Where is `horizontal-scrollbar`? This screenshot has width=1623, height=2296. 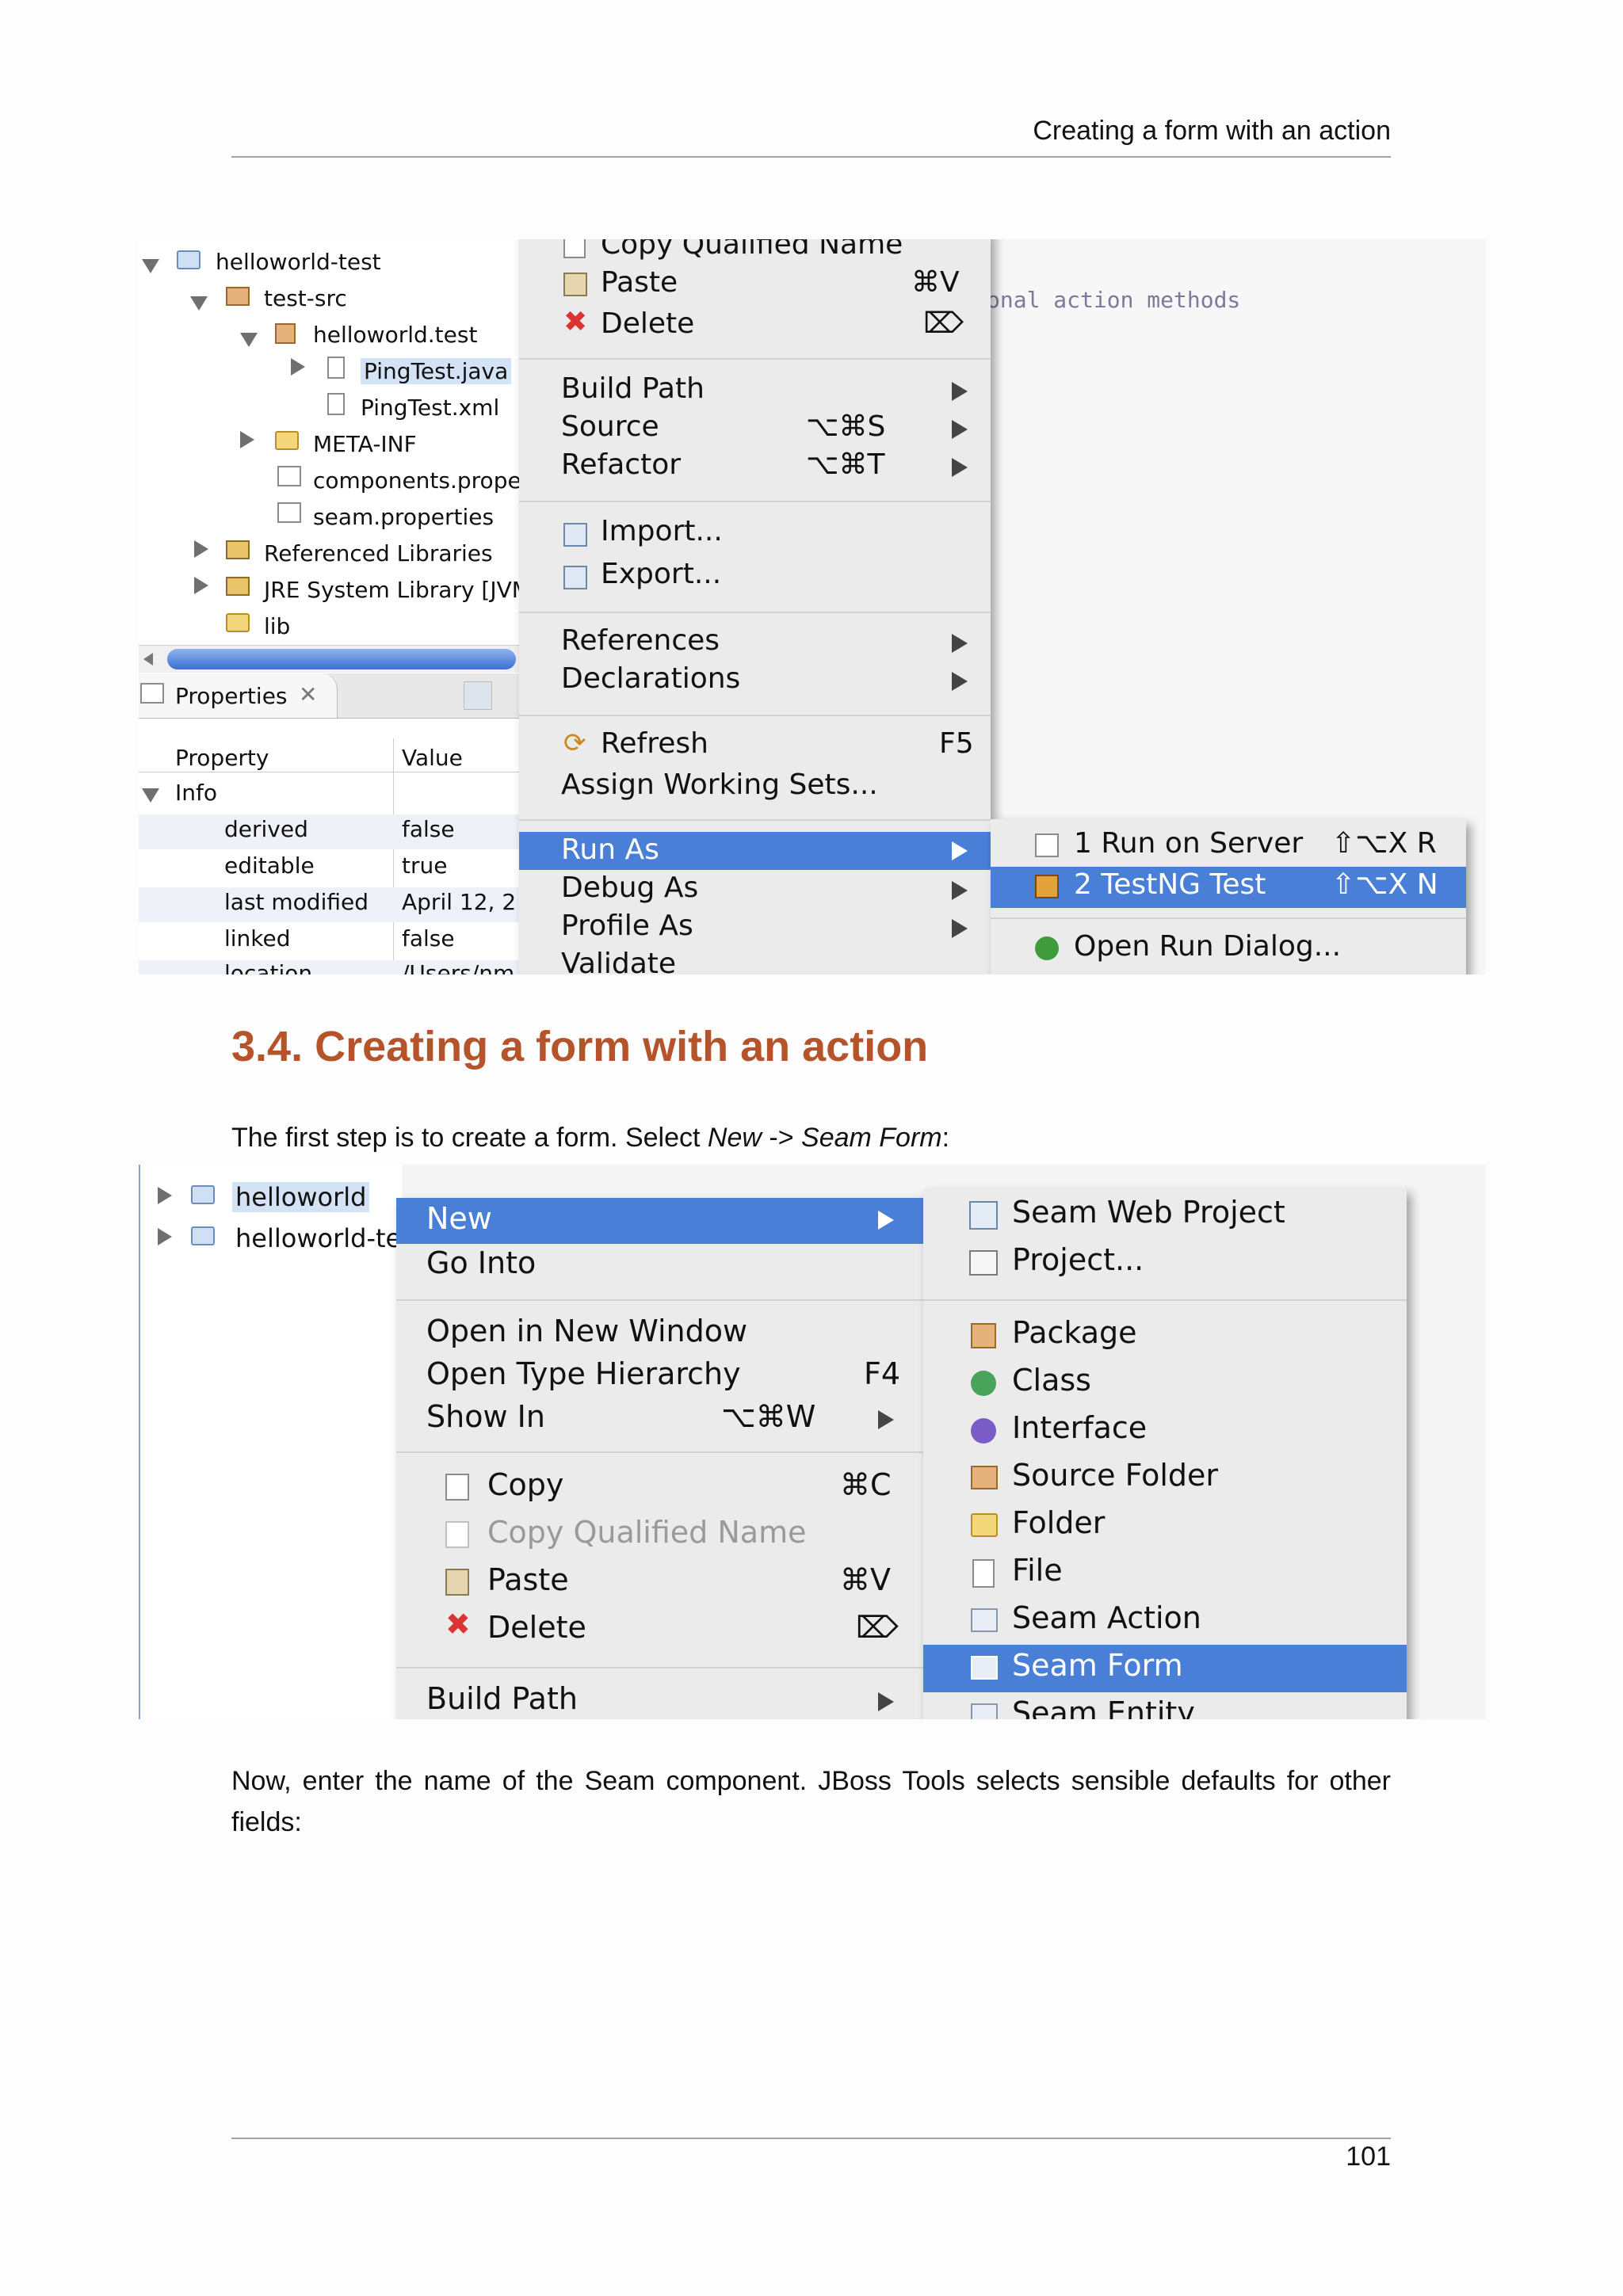
horizontal-scrollbar is located at coordinates (329, 659).